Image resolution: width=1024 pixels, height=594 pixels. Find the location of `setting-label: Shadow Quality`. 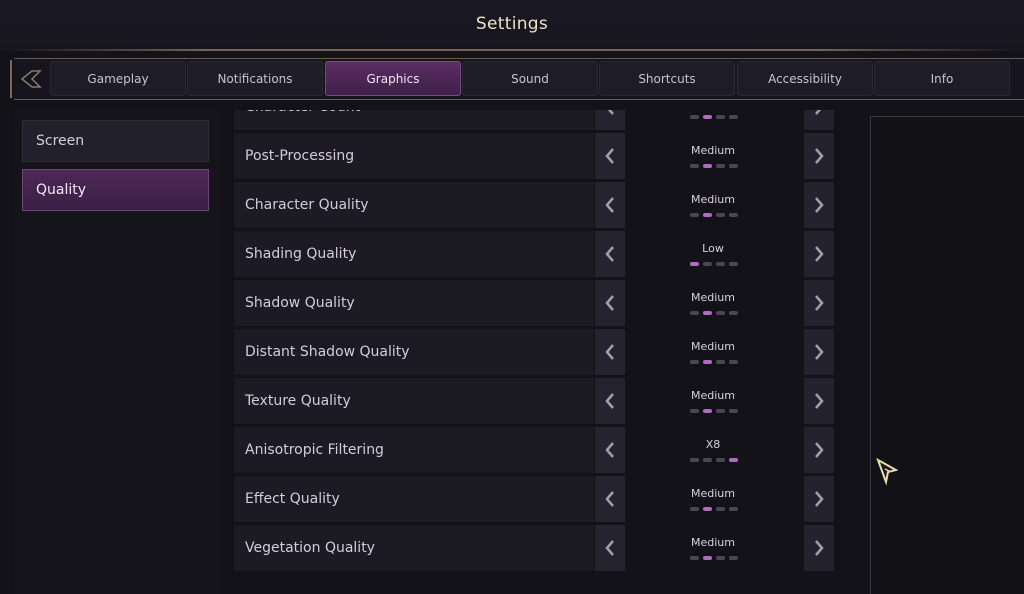

setting-label: Shadow Quality is located at coordinates (414, 303).